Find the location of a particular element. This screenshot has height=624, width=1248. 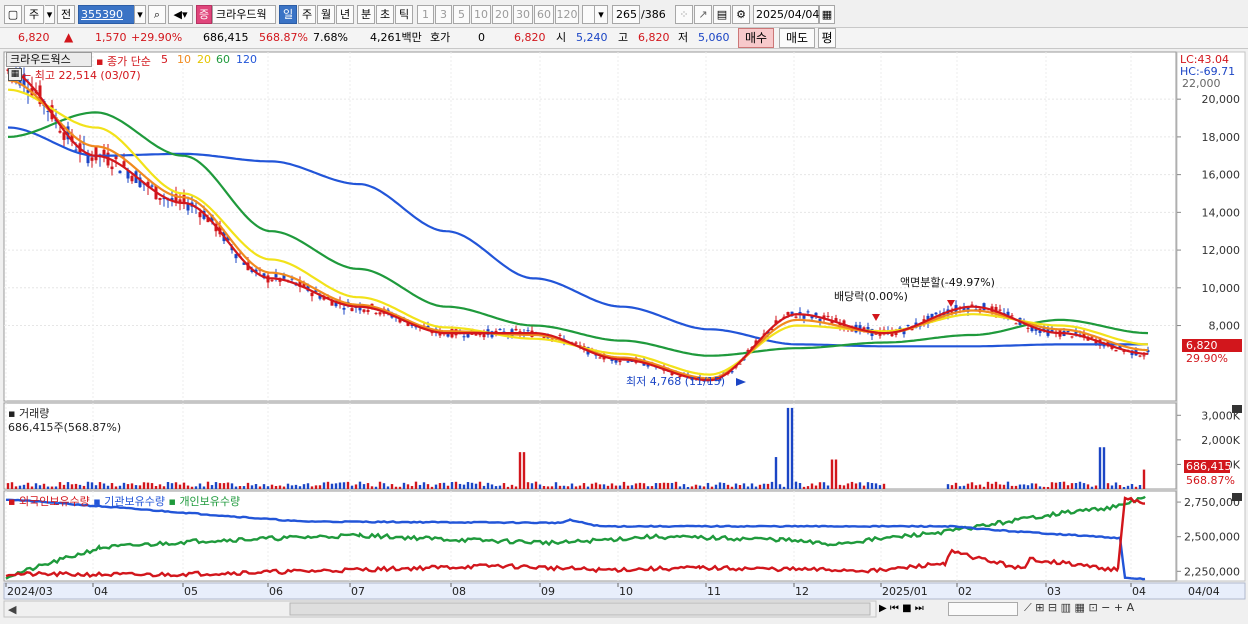

stop-icon: ■ is located at coordinates (906, 608).